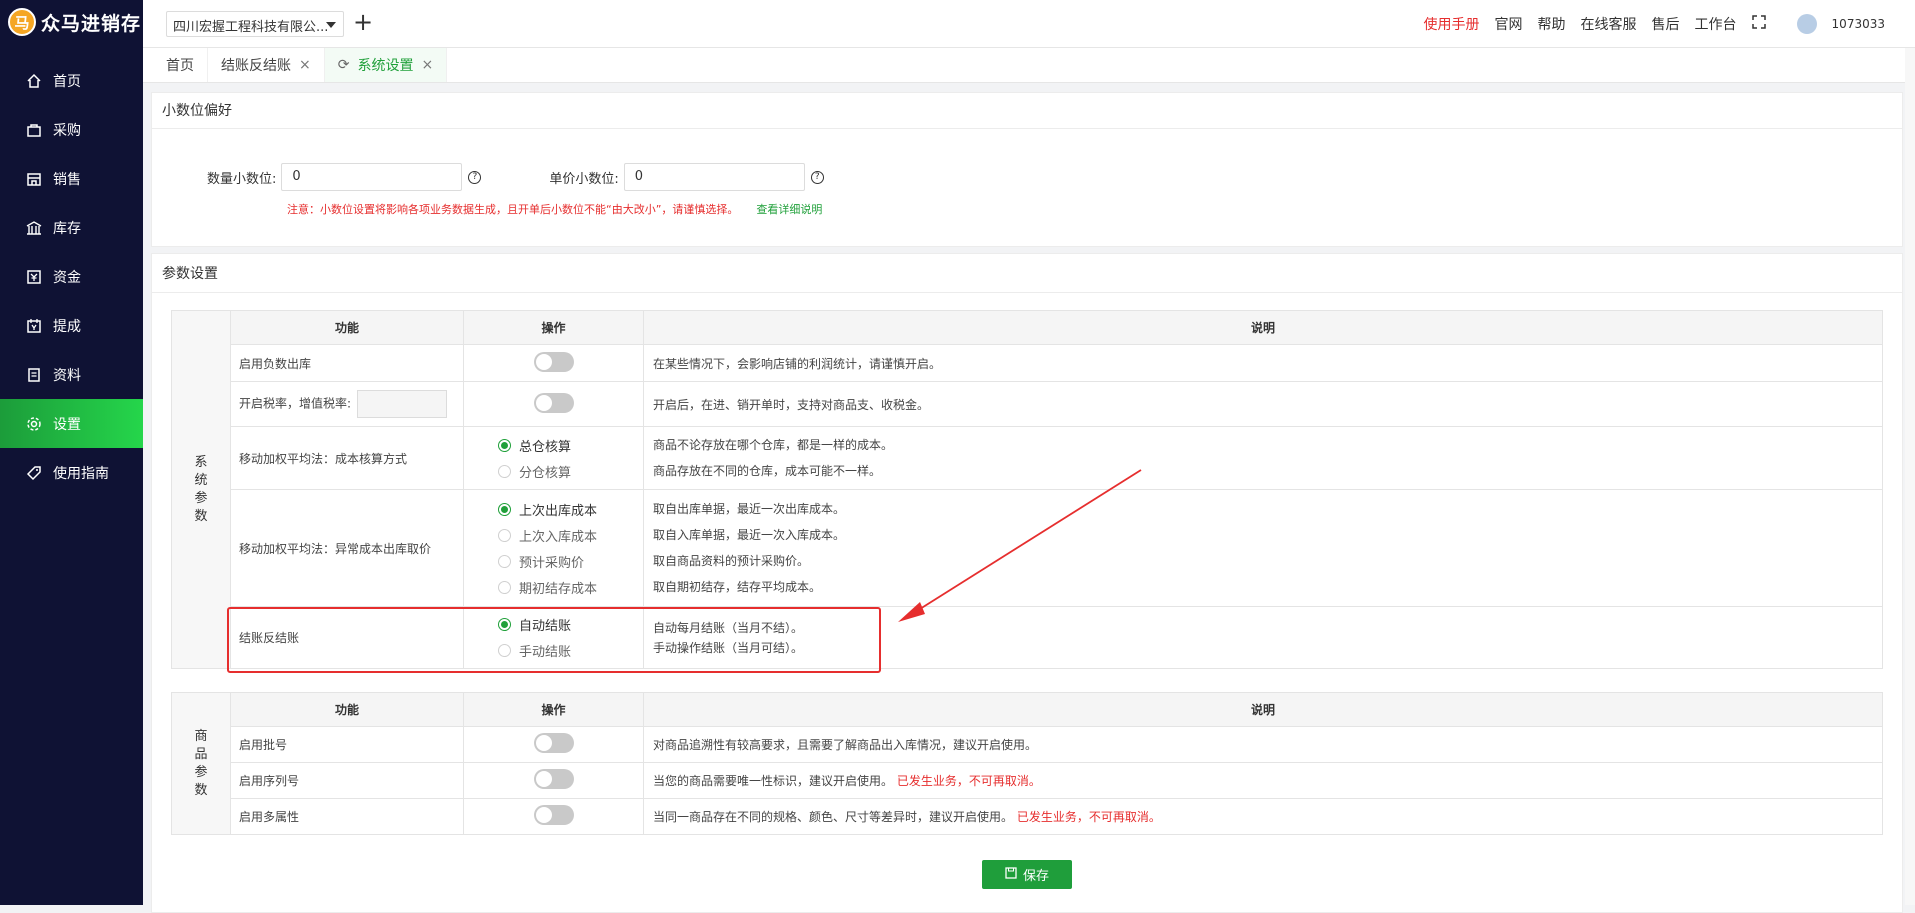  What do you see at coordinates (558, 589) in the screenshot?
I see `radio-label: 期初结存成本` at bounding box center [558, 589].